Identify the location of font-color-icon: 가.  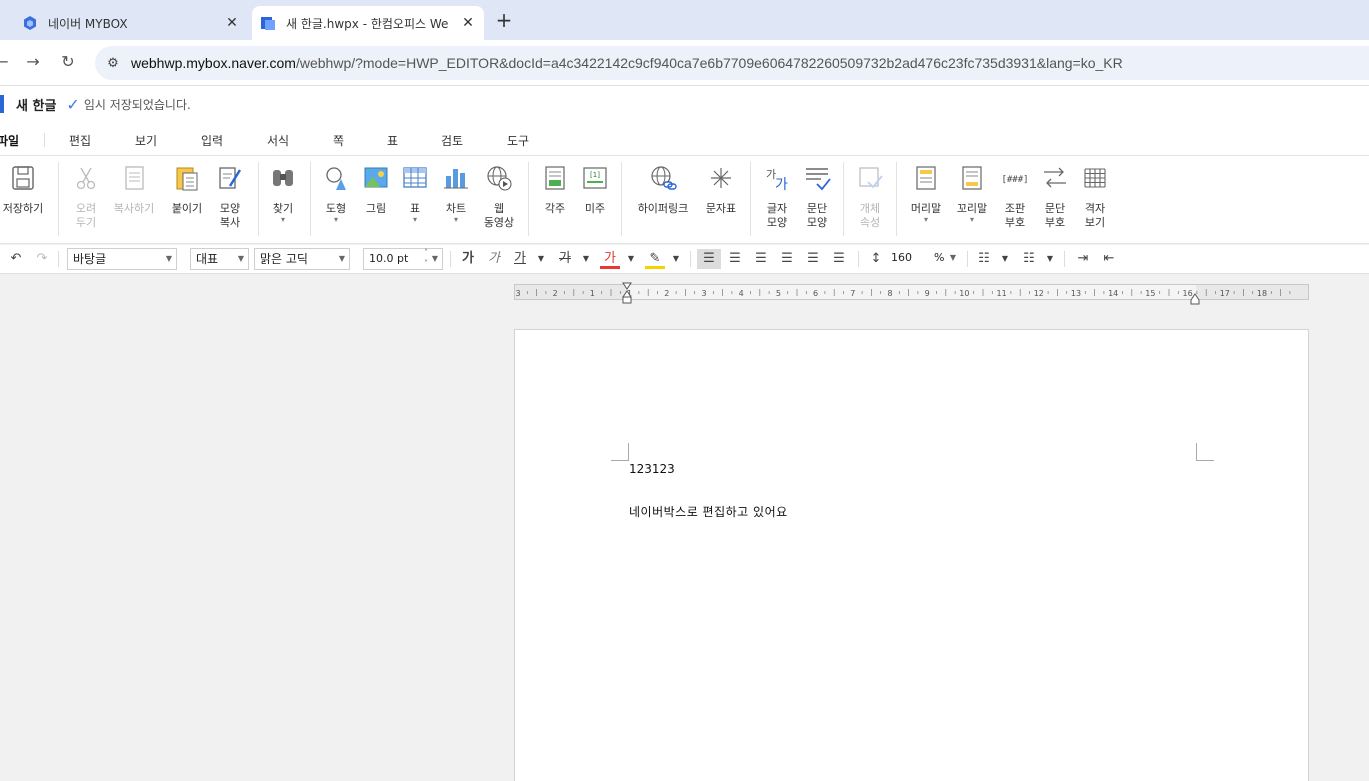
(610, 259).